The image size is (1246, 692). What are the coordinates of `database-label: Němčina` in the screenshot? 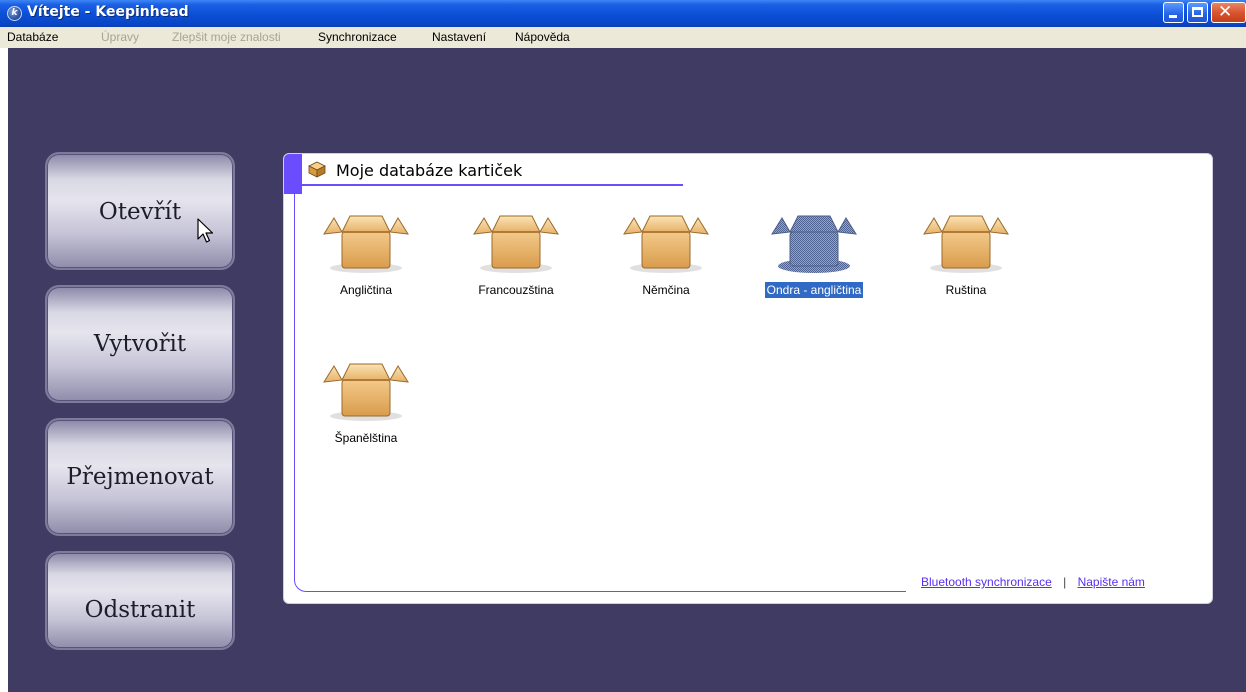 It's located at (666, 290).